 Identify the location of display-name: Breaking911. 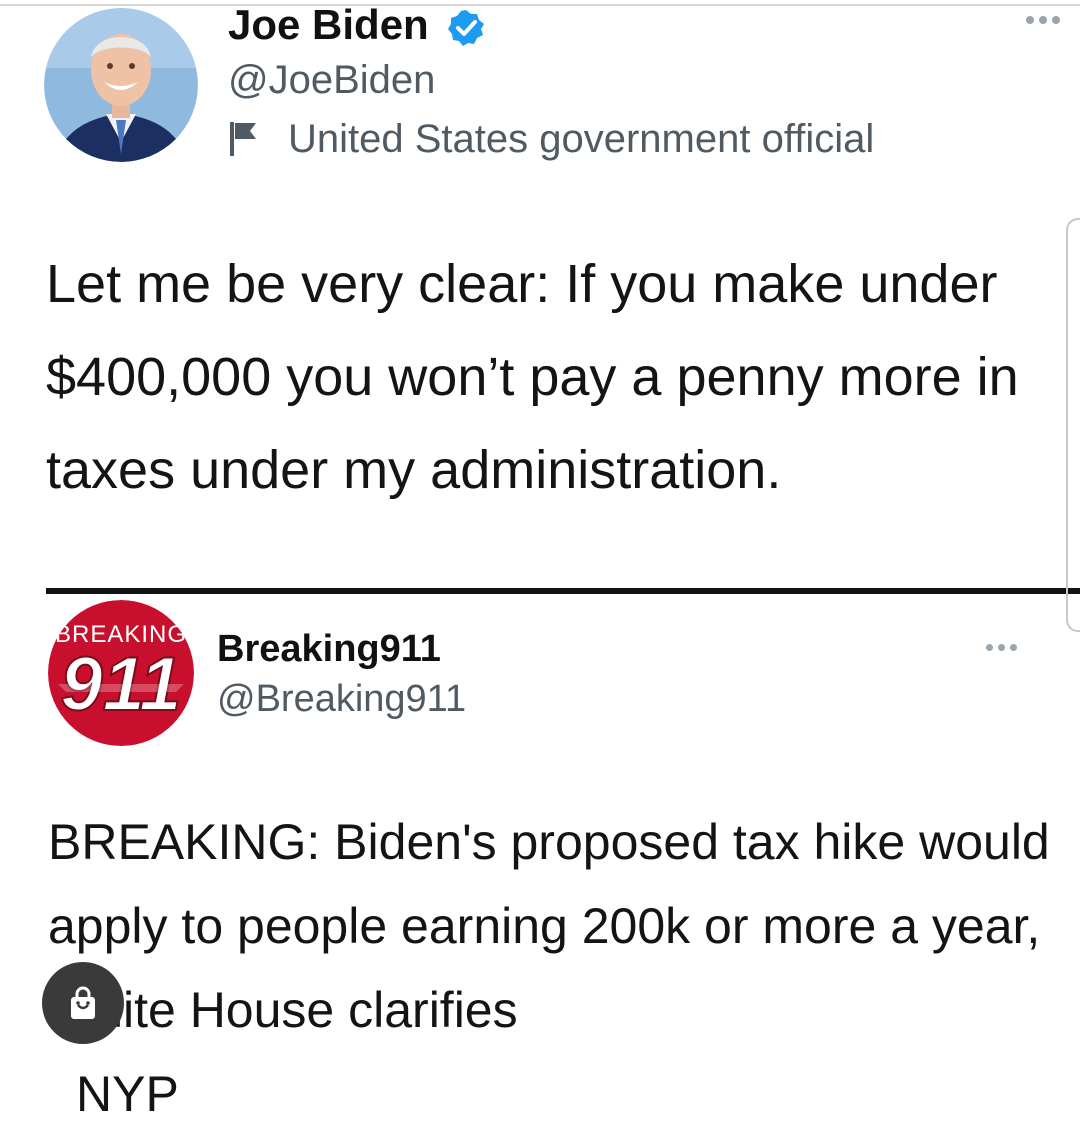
(329, 649).